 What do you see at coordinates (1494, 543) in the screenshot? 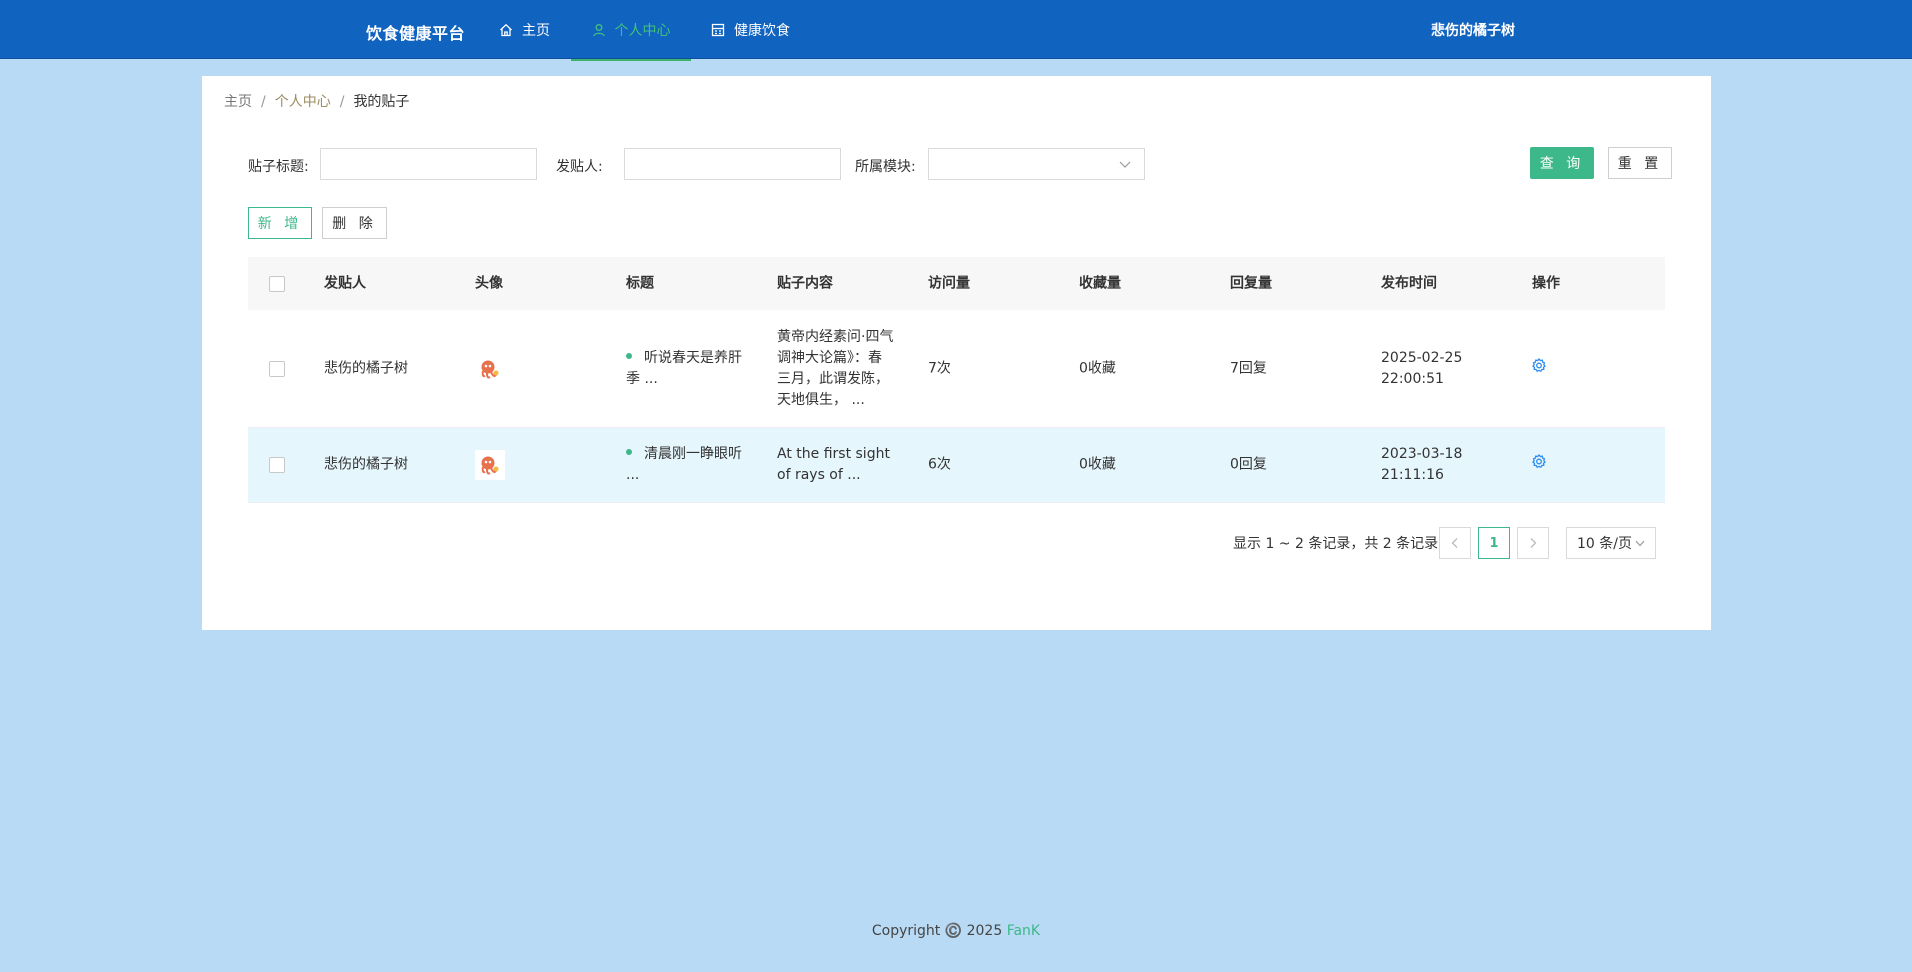
I see `page-number-button: 1` at bounding box center [1494, 543].